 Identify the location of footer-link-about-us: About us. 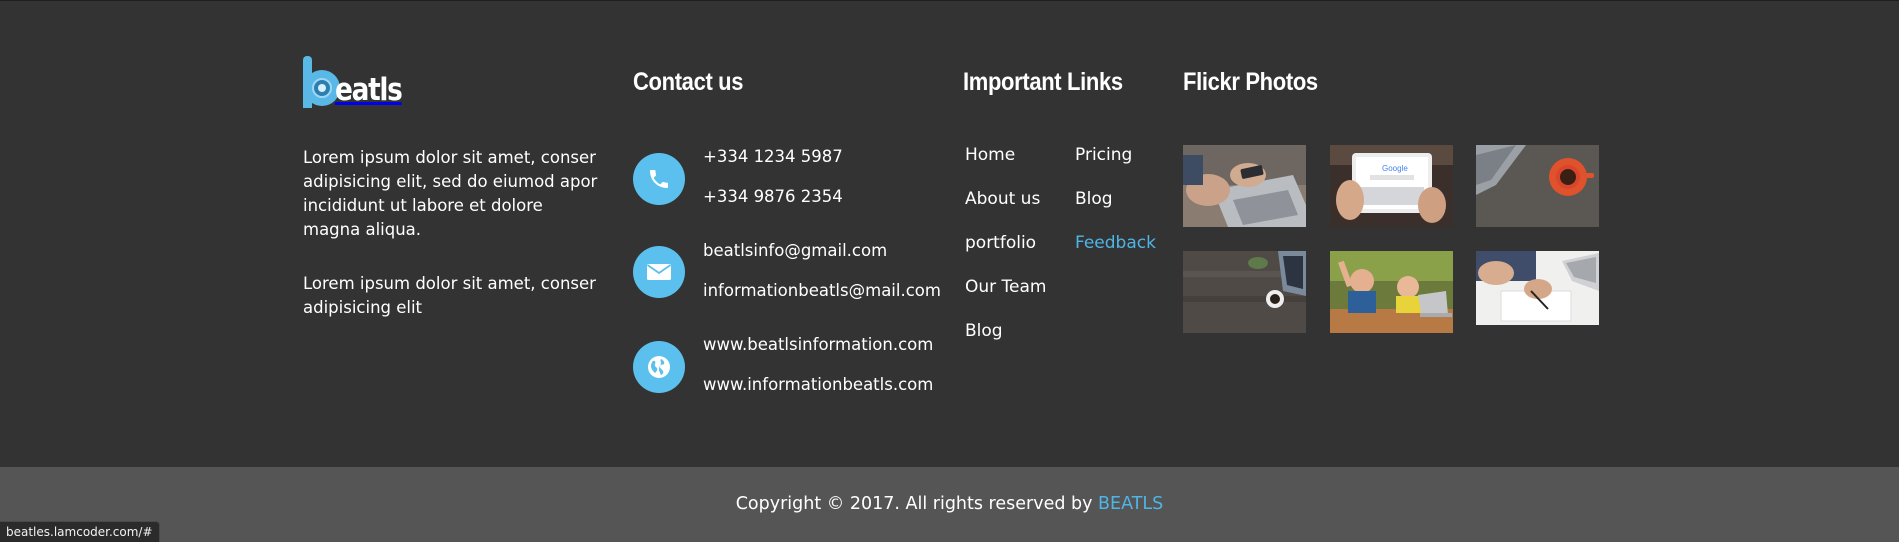
(1002, 199).